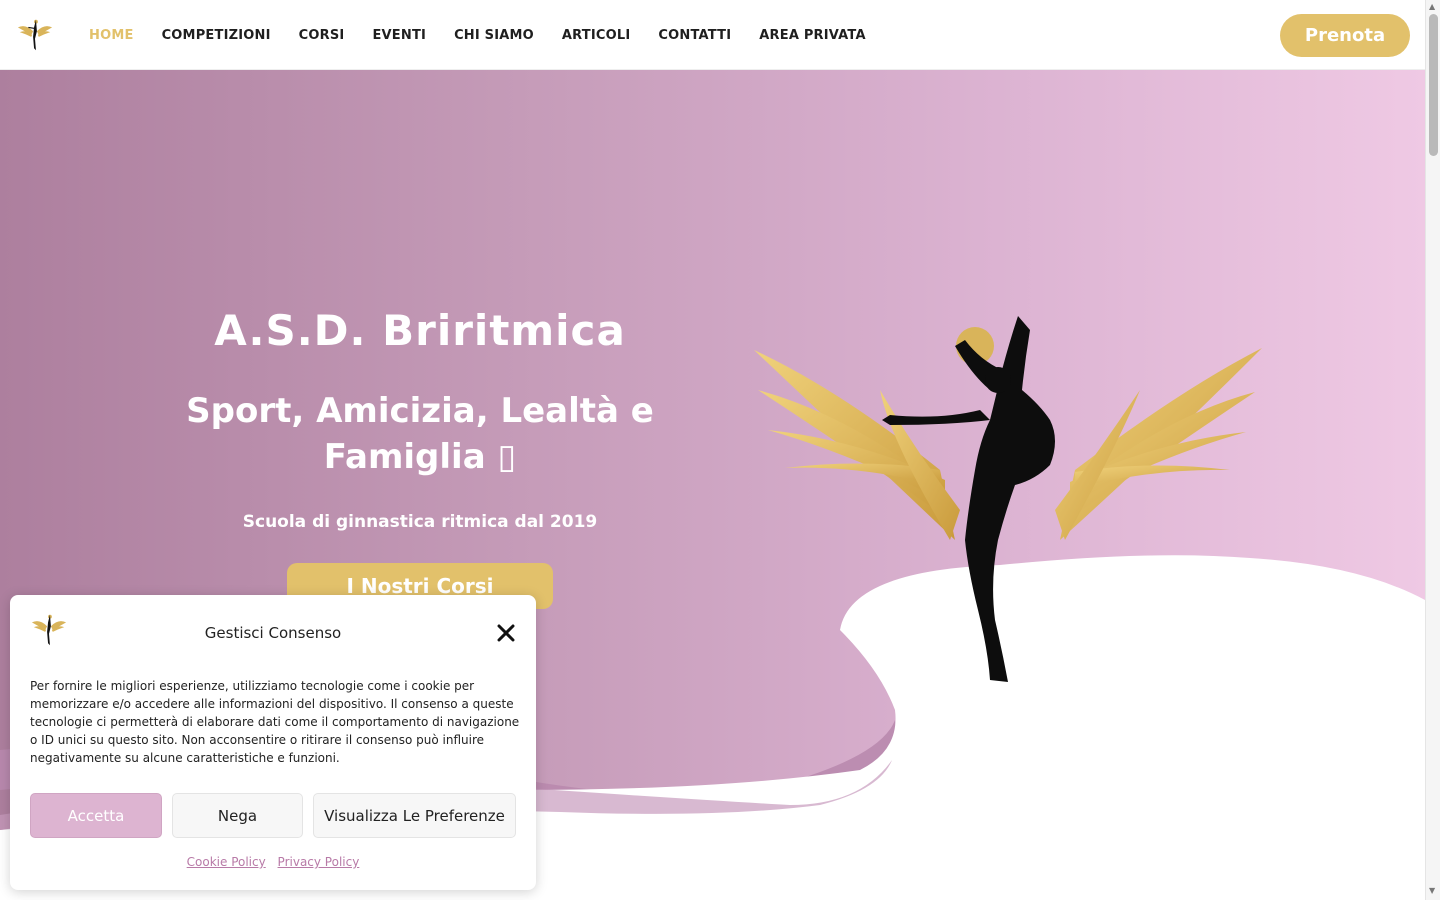 Image resolution: width=1440 pixels, height=900 pixels. What do you see at coordinates (237, 815) in the screenshot?
I see `deny-button: Nega` at bounding box center [237, 815].